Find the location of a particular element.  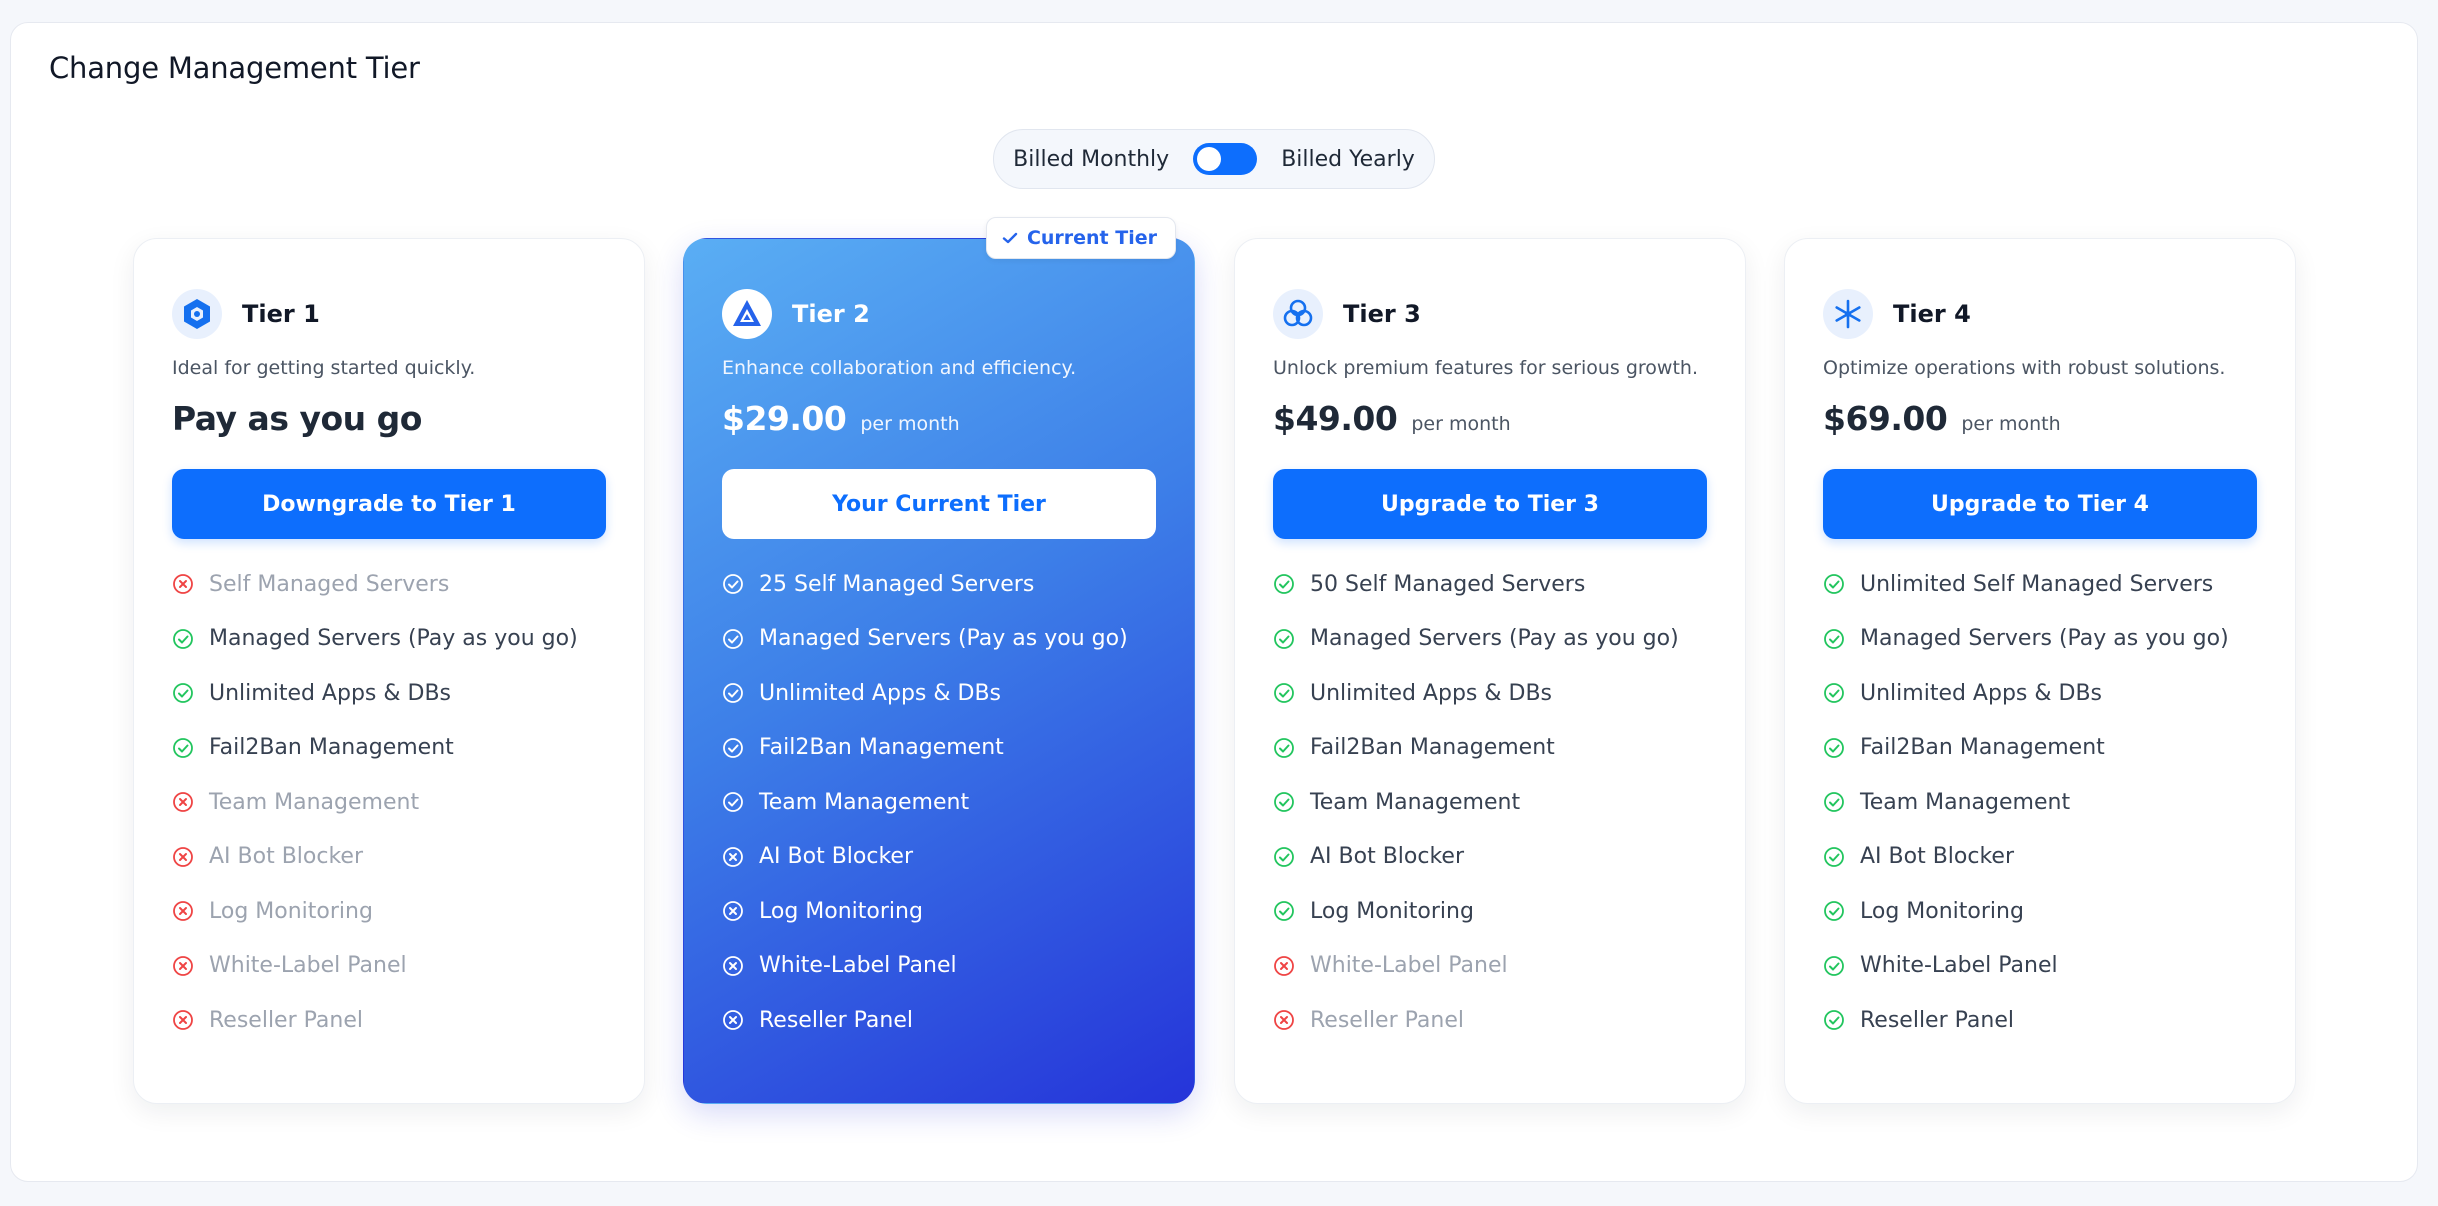

feature-item: 25 Self Managed Servers is located at coordinates (925, 584).